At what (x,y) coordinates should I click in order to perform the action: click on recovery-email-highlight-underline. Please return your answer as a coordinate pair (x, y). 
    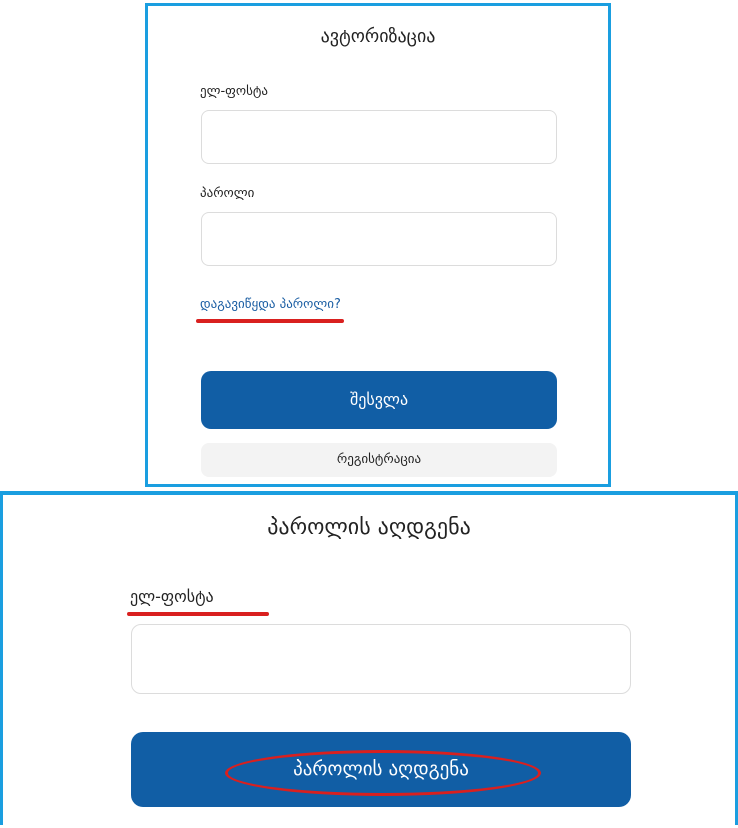
    Looking at the image, I should click on (198, 614).